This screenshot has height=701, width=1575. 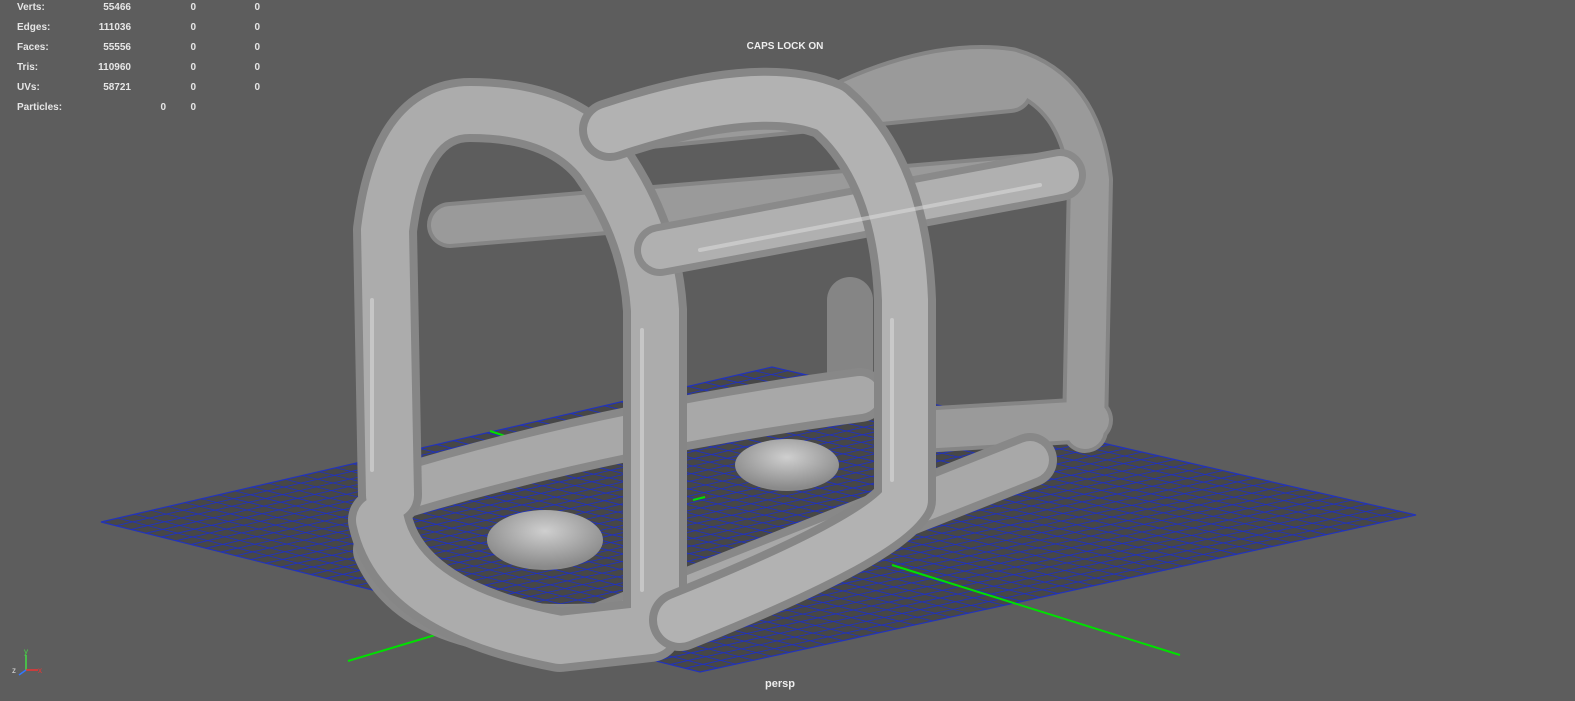 What do you see at coordinates (33, 47) in the screenshot?
I see `hud-label: Faces:` at bounding box center [33, 47].